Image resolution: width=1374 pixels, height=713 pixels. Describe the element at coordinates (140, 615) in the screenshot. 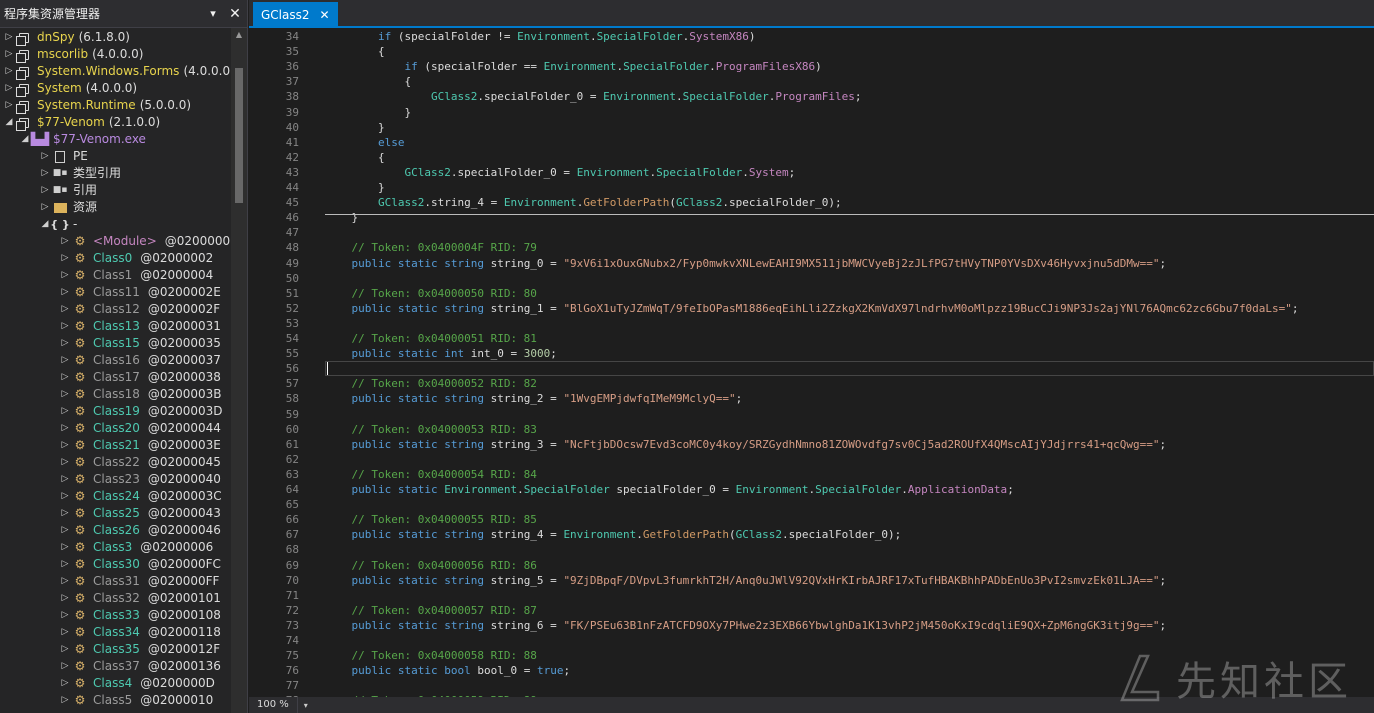

I see `tree-item-class: ▷ ⚙ Class33 @02000108` at that location.